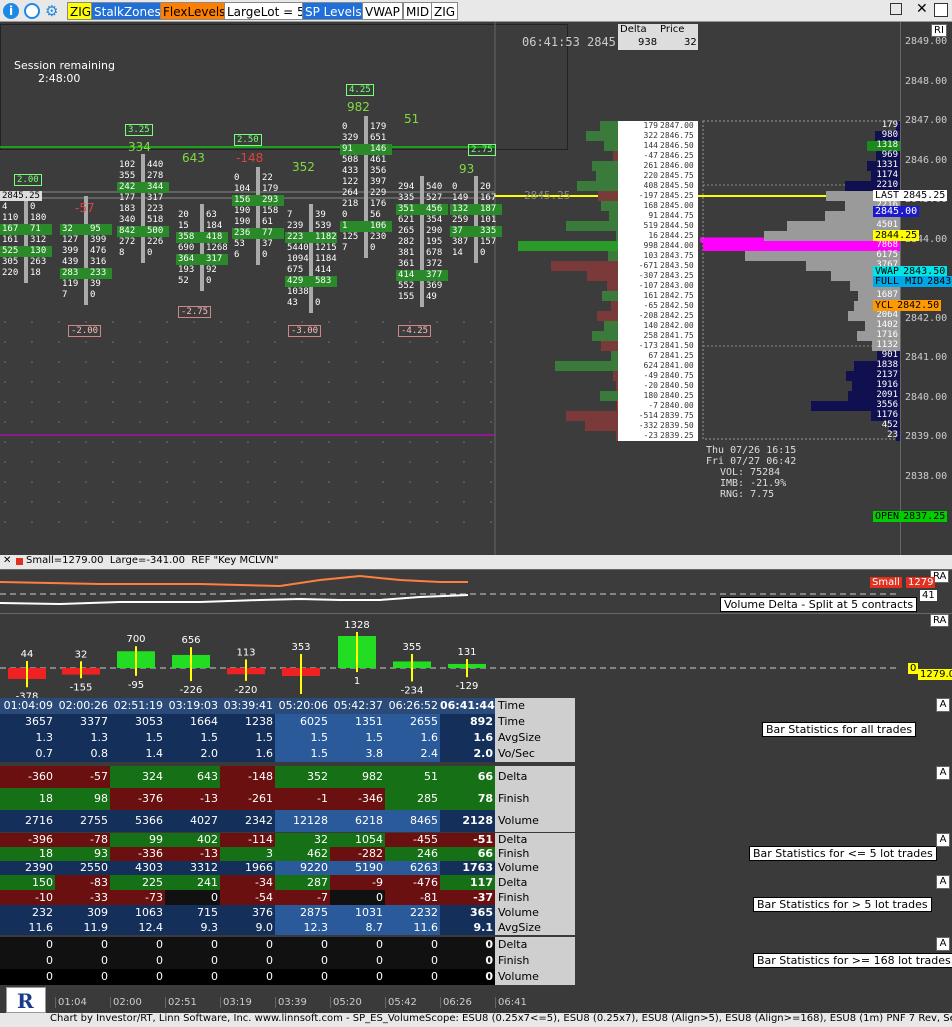 The image size is (952, 1027). Describe the element at coordinates (658, 296) in the screenshot. I see `ladder-row: 161 2842.75` at that location.